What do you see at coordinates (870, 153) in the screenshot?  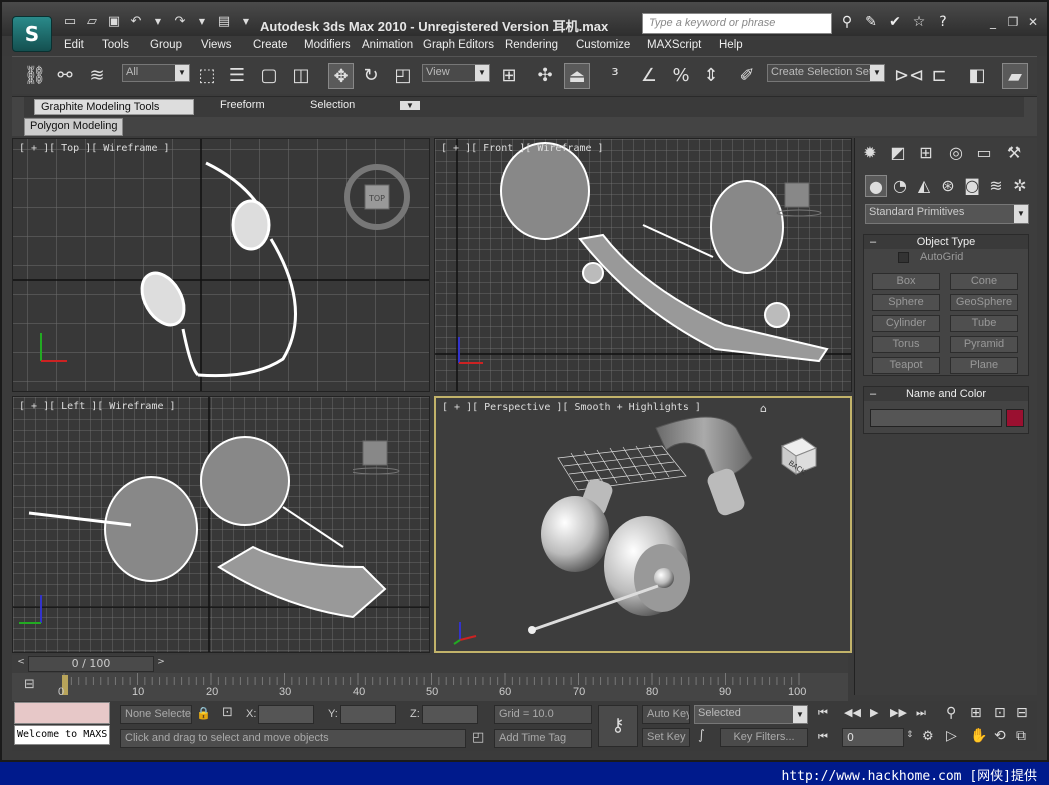 I see `create-tab-icon: ✹` at bounding box center [870, 153].